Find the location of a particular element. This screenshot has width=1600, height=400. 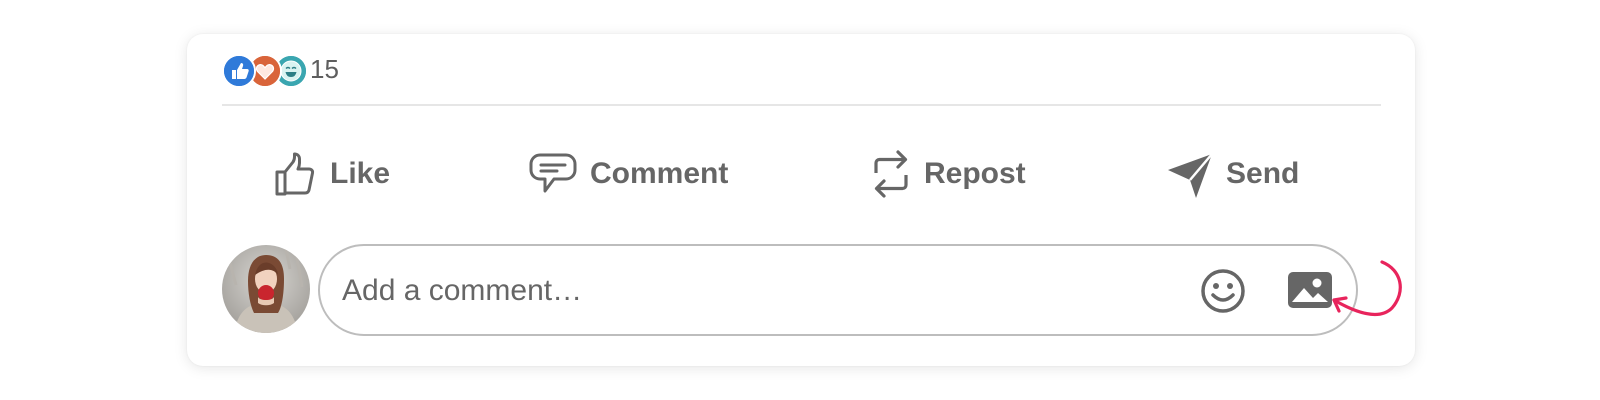

reactions-summary: 15 is located at coordinates (280, 70).